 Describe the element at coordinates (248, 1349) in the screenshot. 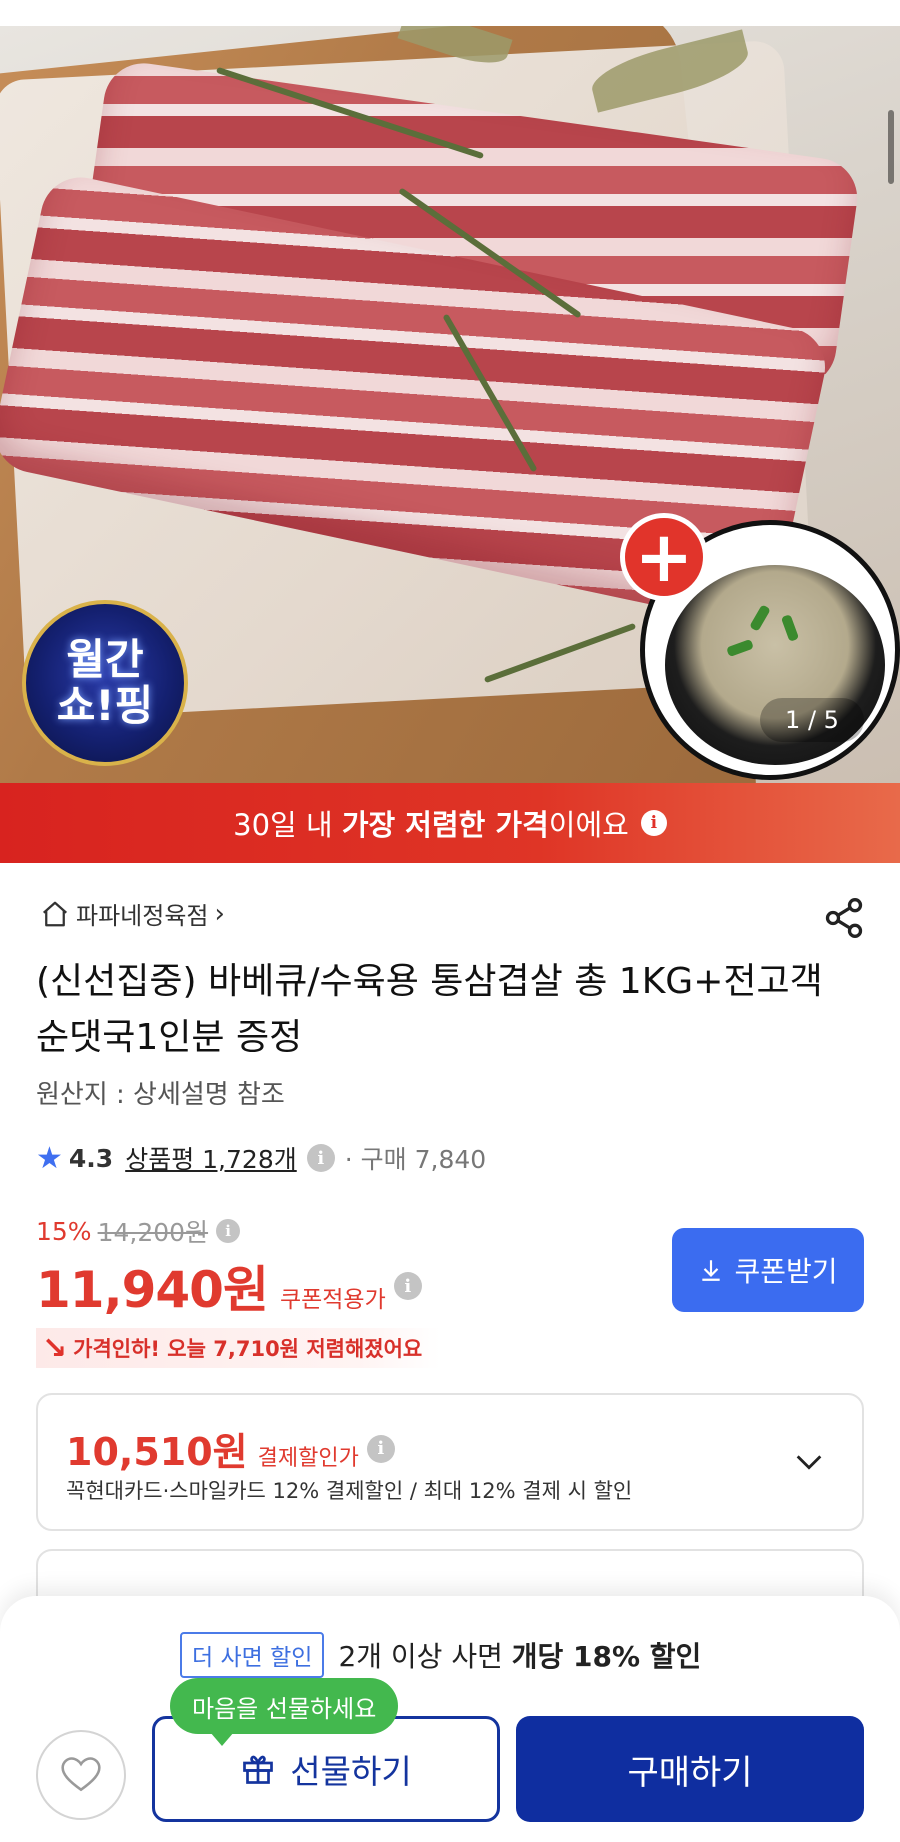

I see `price-drop-text: 가격인하! 오늘 7,710원 저렴해졌어요` at that location.